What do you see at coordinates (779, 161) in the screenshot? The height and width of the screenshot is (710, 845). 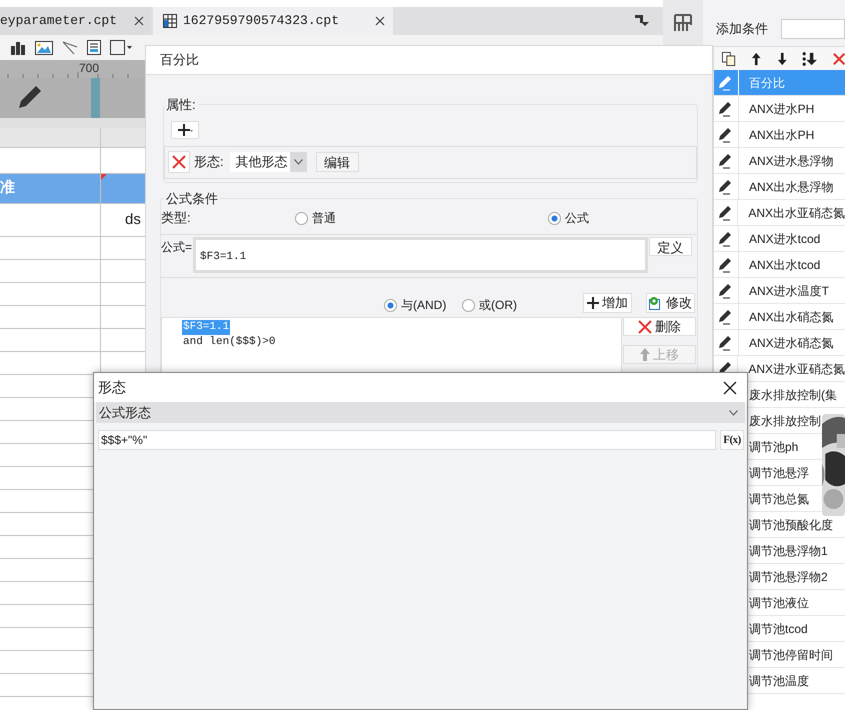 I see `condition-item: ANX进水悬浮物` at bounding box center [779, 161].